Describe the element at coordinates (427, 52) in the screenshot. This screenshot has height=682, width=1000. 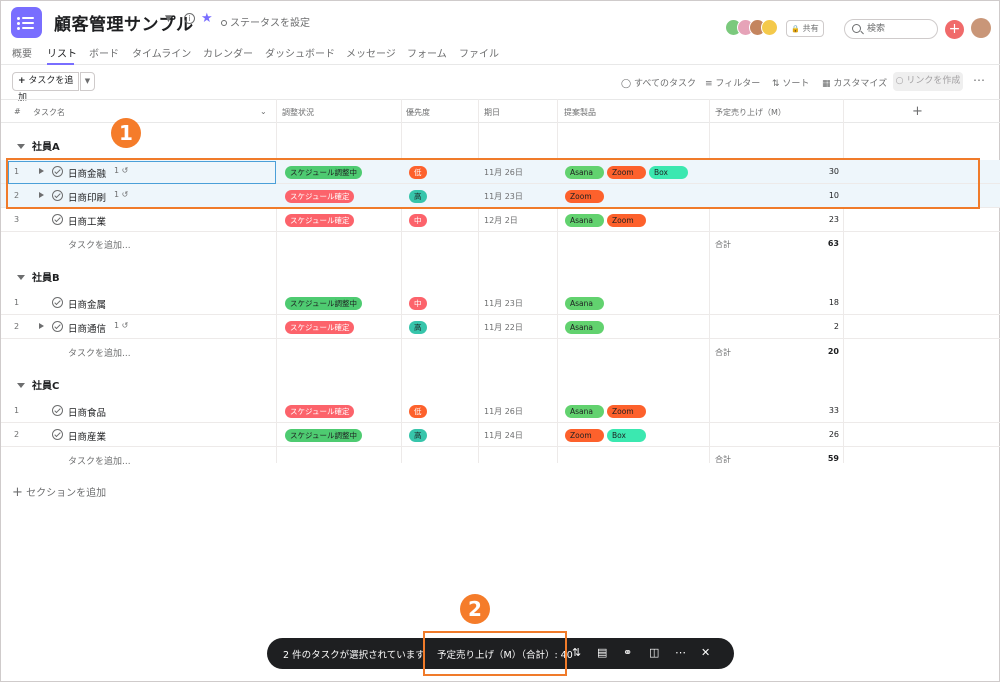
I see `tab-forms: フォーム` at that location.